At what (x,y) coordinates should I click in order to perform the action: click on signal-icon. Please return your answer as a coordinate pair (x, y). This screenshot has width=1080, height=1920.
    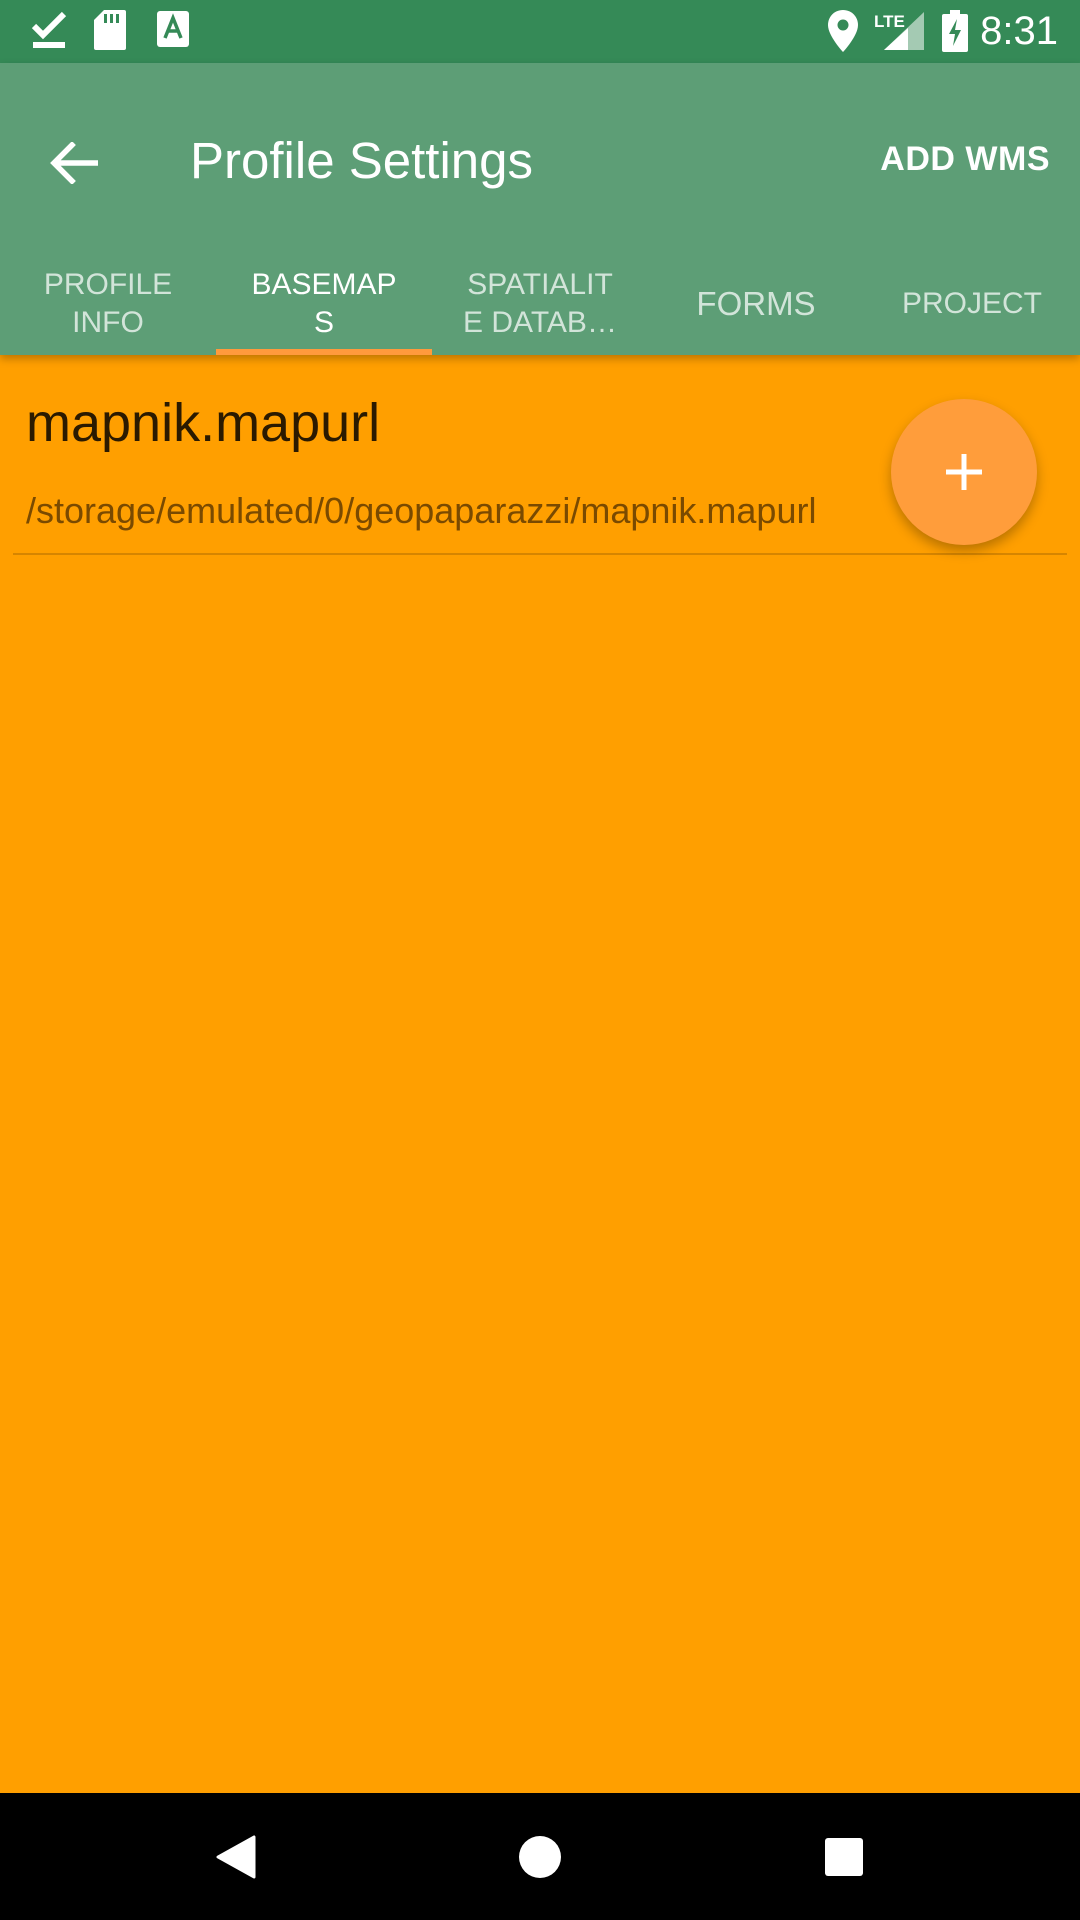
    Looking at the image, I should click on (904, 33).